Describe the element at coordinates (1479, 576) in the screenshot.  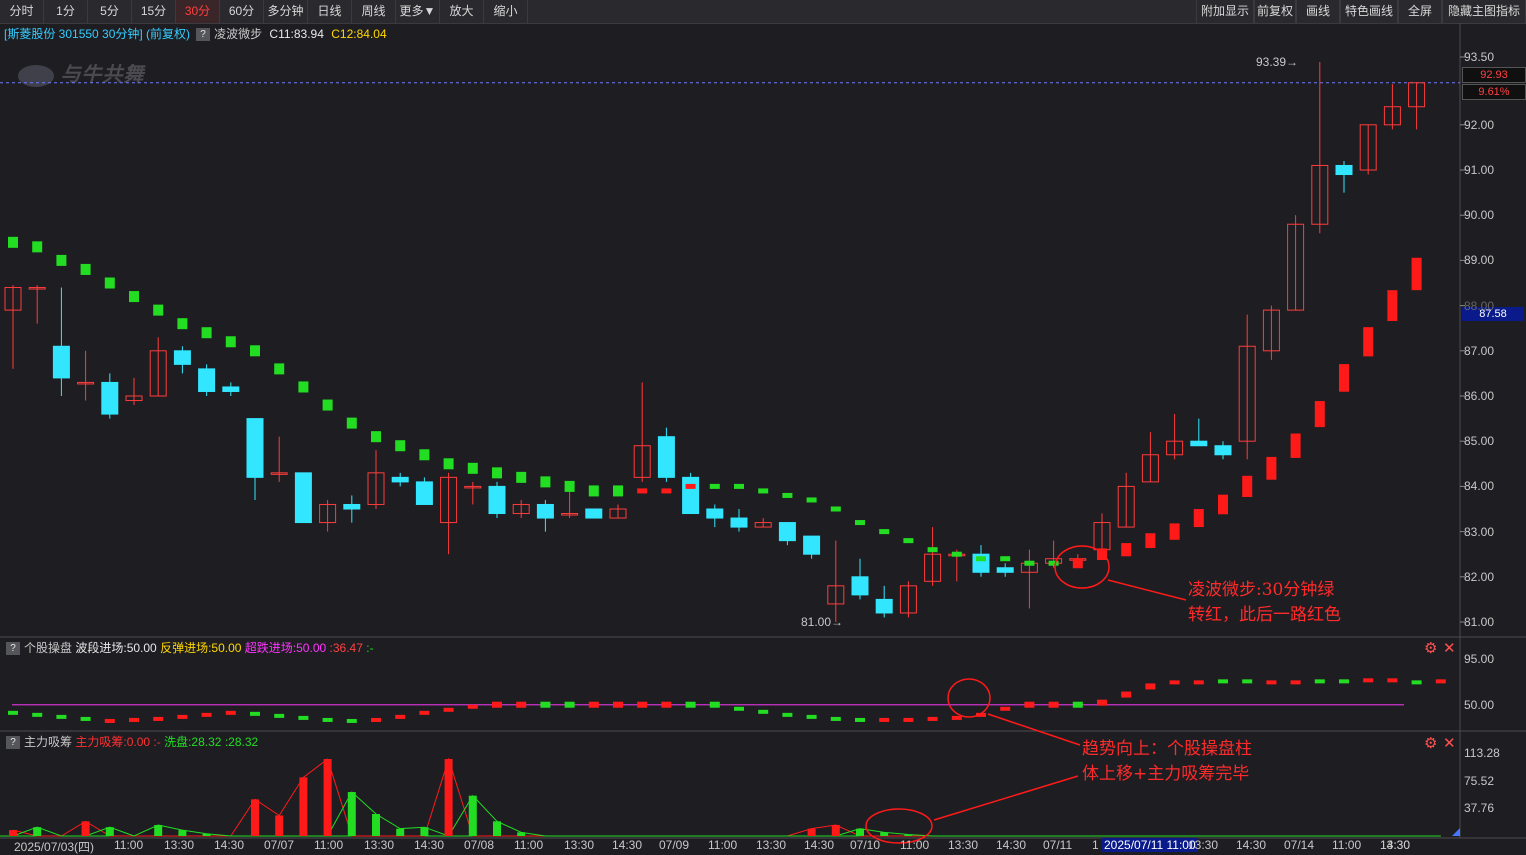
I see `y-tick-label: 82.00` at that location.